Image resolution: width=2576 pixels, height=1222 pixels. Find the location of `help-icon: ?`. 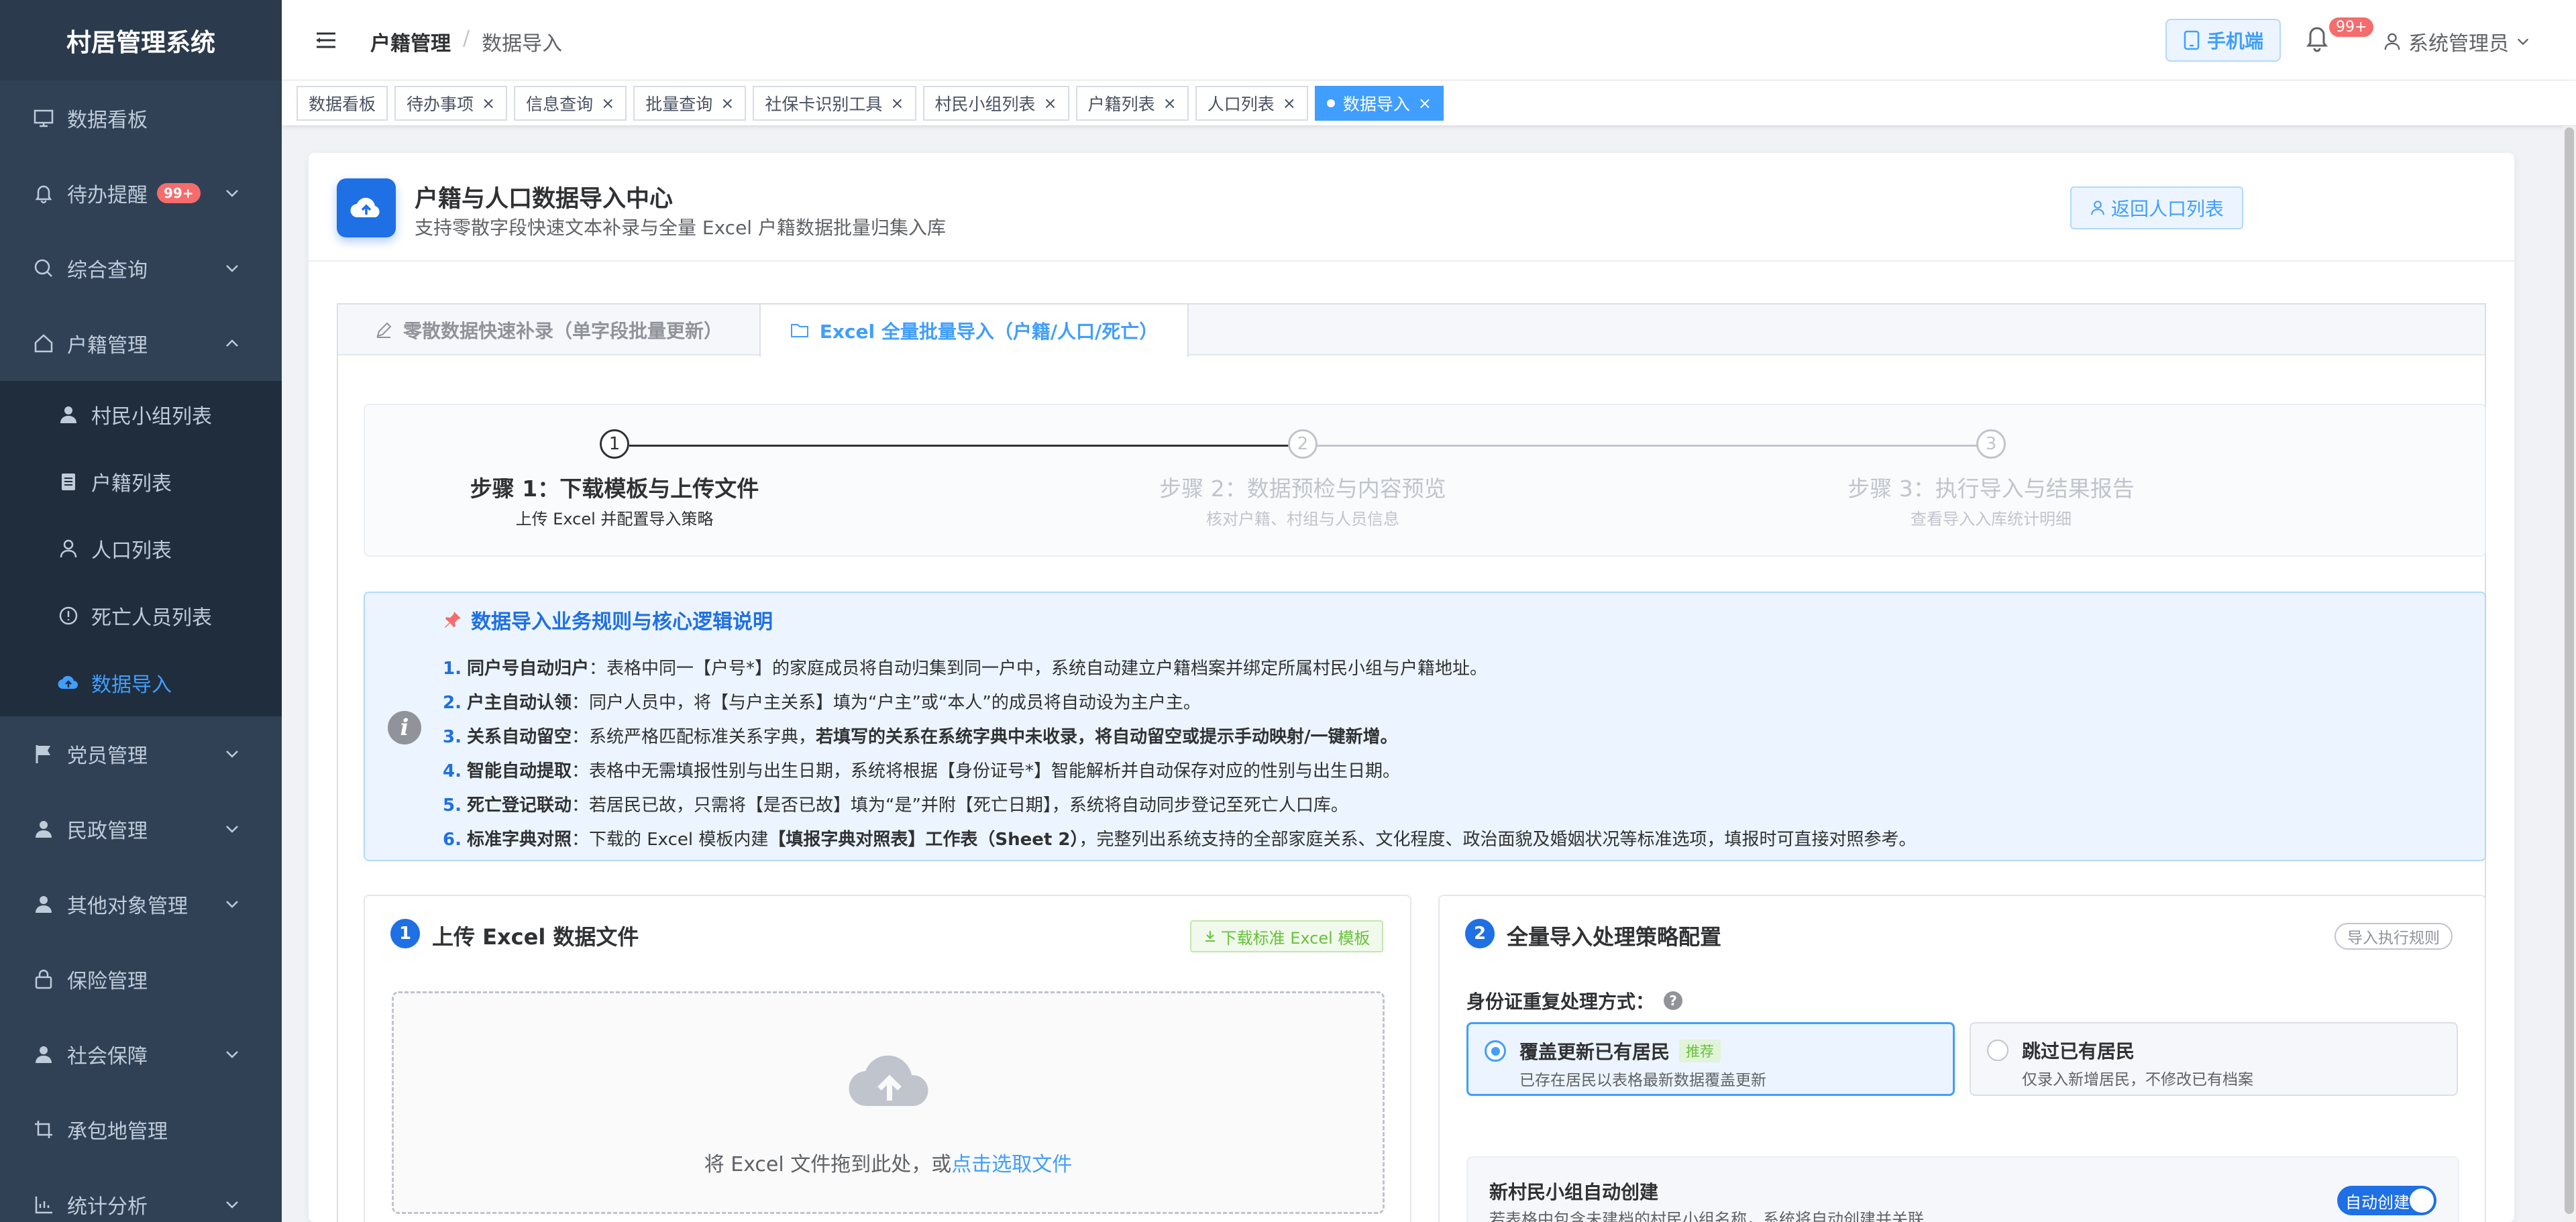

help-icon: ? is located at coordinates (1673, 1001).